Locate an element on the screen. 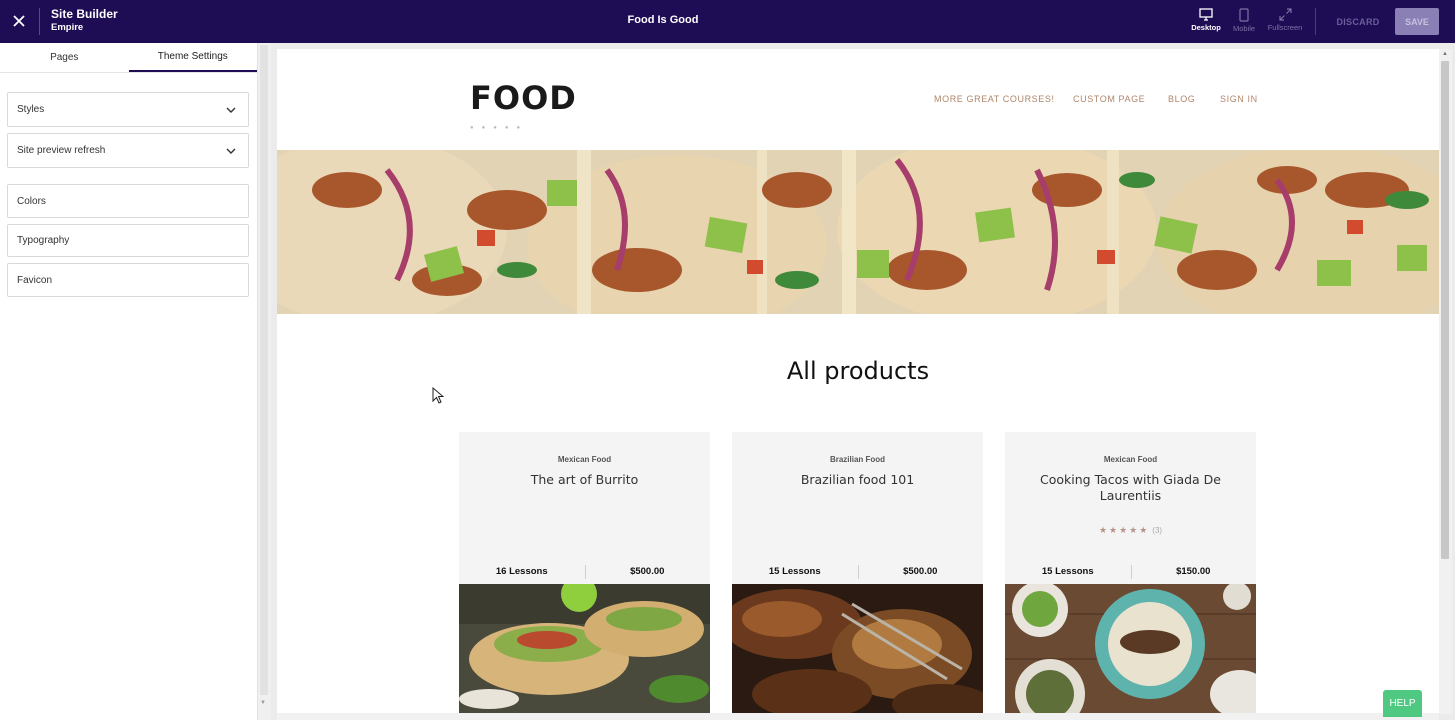  monitor-icon is located at coordinates (1206, 14).